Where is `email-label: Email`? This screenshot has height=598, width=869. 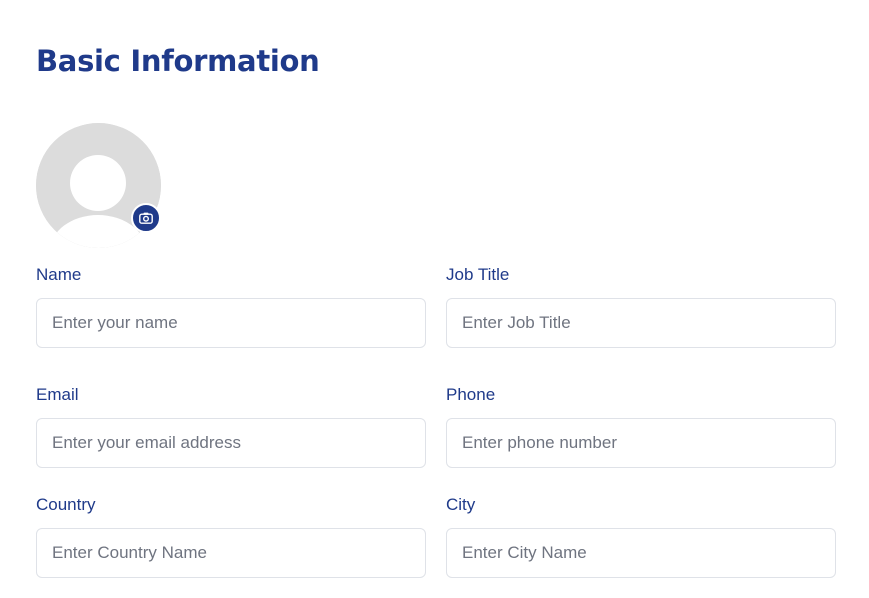
email-label: Email is located at coordinates (57, 394).